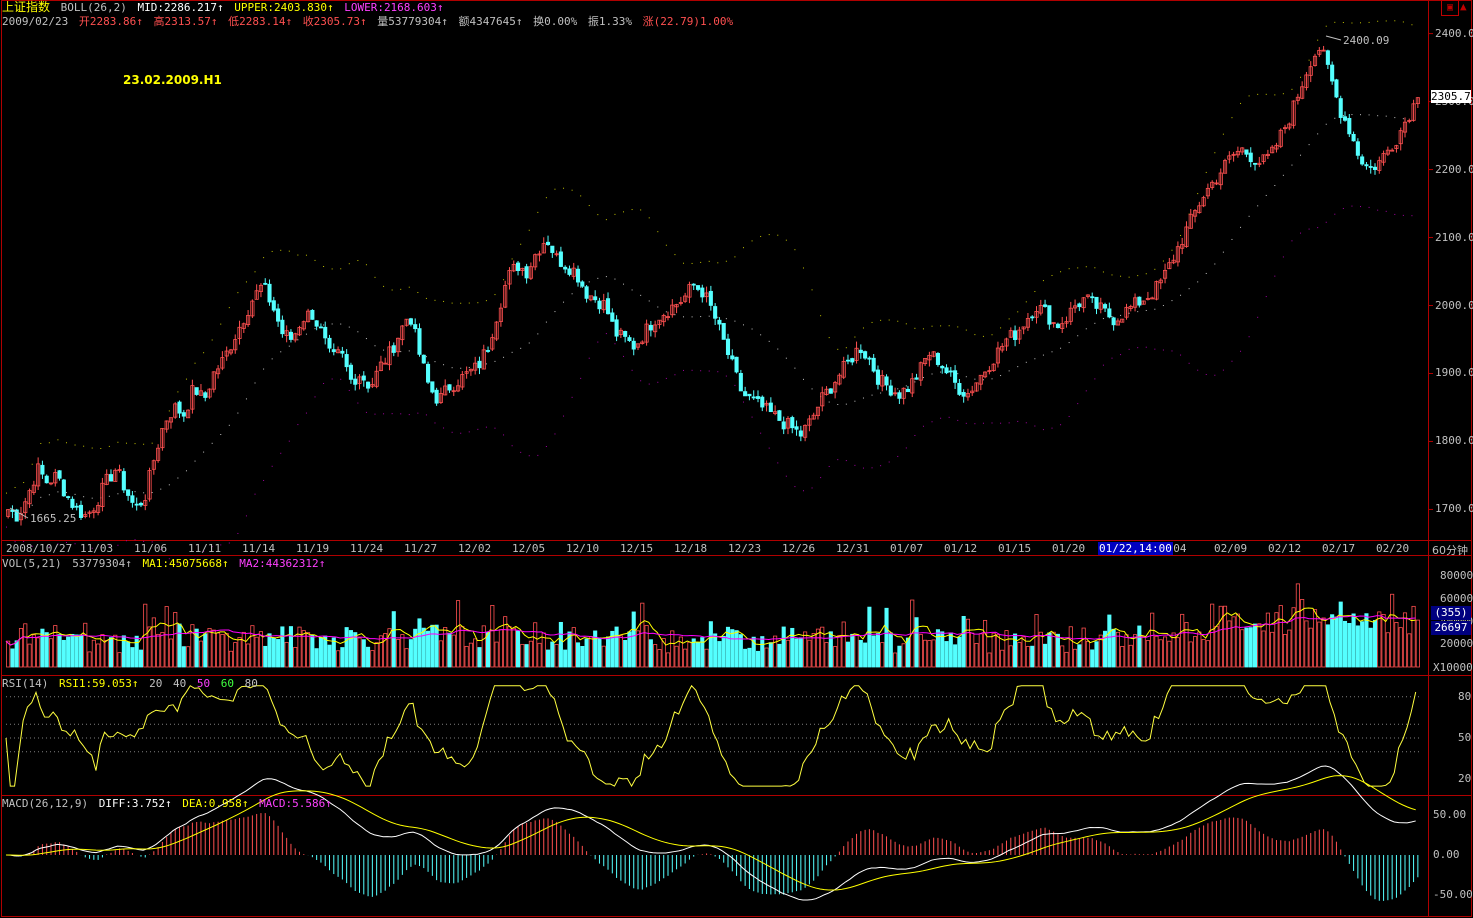  I want to click on period-label: 60分钟, so click(1450, 550).